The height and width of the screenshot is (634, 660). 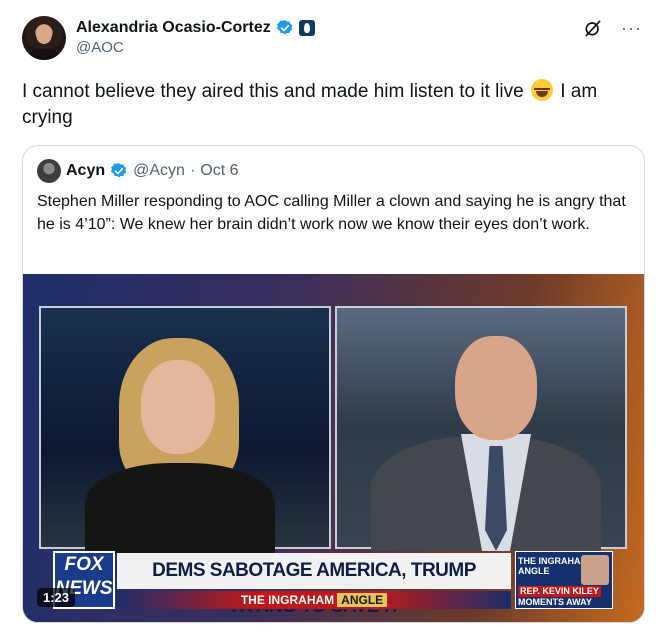 I want to click on tears-of-joy-emoji-icon, so click(x=541, y=90).